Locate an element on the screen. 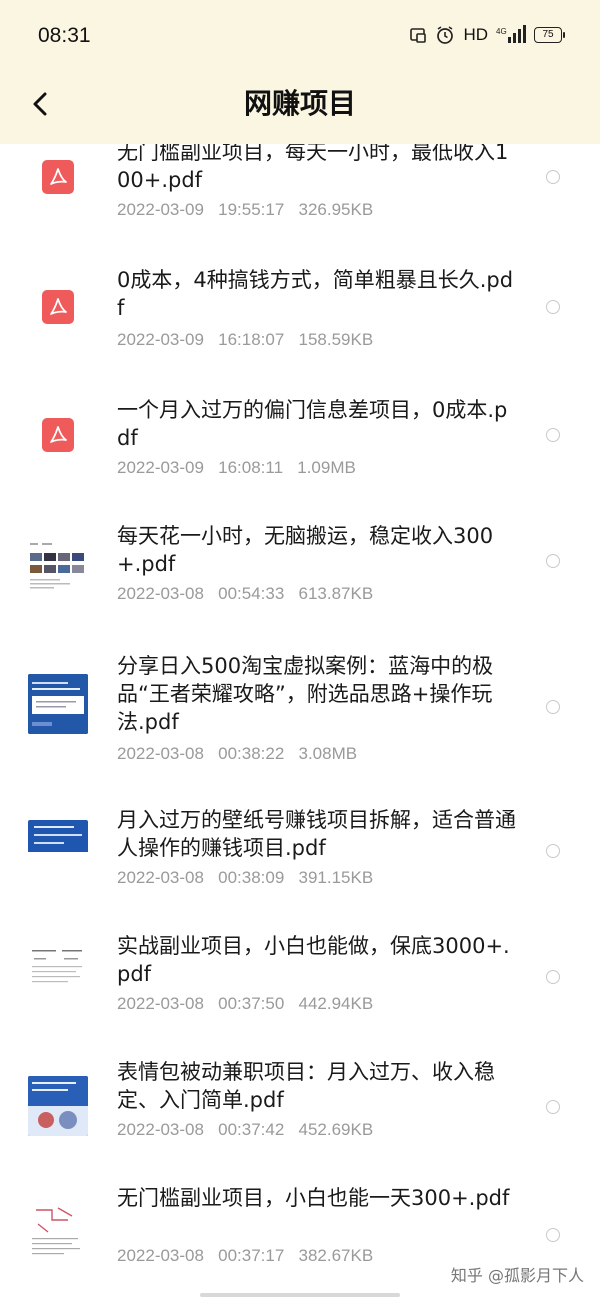 Image resolution: width=600 pixels, height=1300 pixels. file-meta: 2022-03-09 16:08:11 1.09MB is located at coordinates (236, 468).